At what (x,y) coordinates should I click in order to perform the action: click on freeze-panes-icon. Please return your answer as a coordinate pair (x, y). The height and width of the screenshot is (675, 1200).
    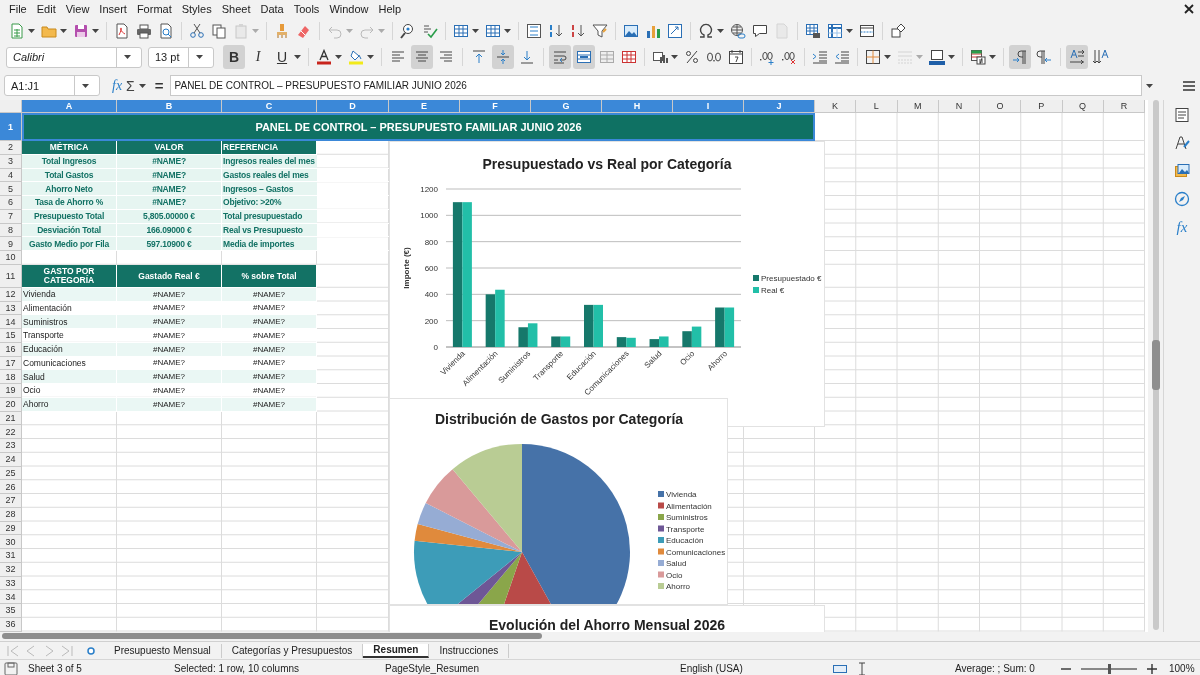
    Looking at the image, I should click on (835, 30).